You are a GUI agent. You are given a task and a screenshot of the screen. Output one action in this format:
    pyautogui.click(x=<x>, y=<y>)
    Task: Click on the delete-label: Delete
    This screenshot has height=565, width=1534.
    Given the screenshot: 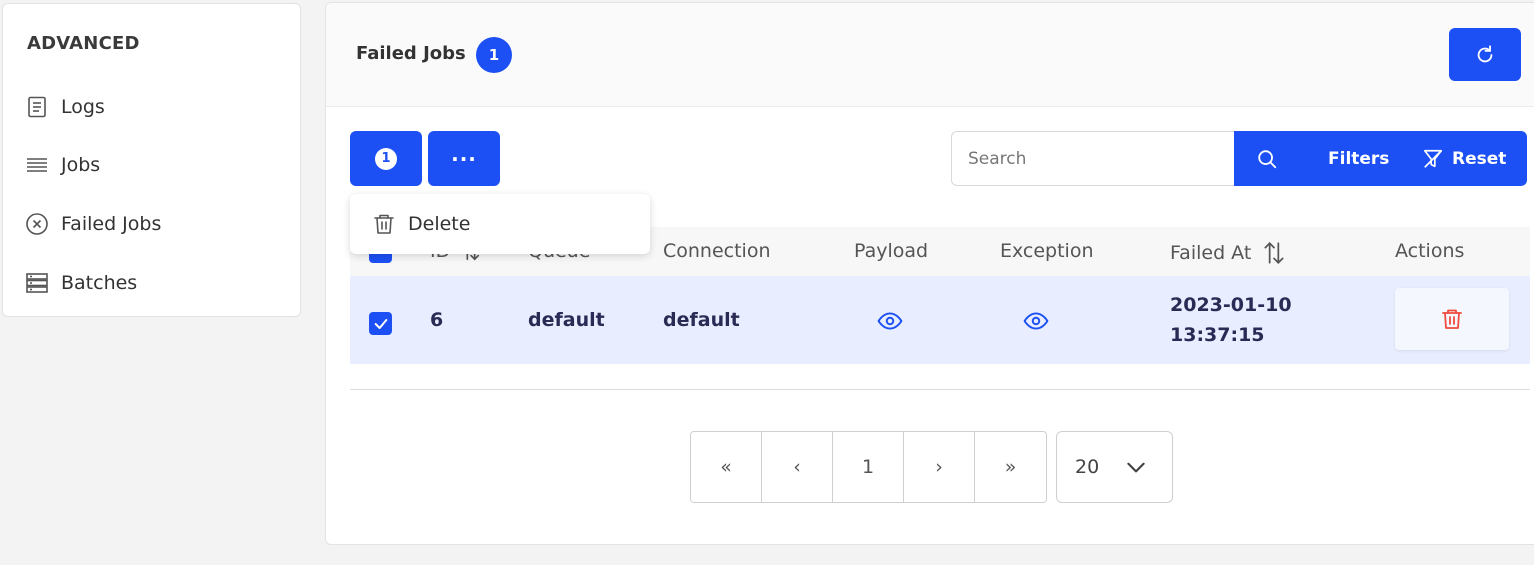 What is the action you would take?
    pyautogui.click(x=439, y=224)
    